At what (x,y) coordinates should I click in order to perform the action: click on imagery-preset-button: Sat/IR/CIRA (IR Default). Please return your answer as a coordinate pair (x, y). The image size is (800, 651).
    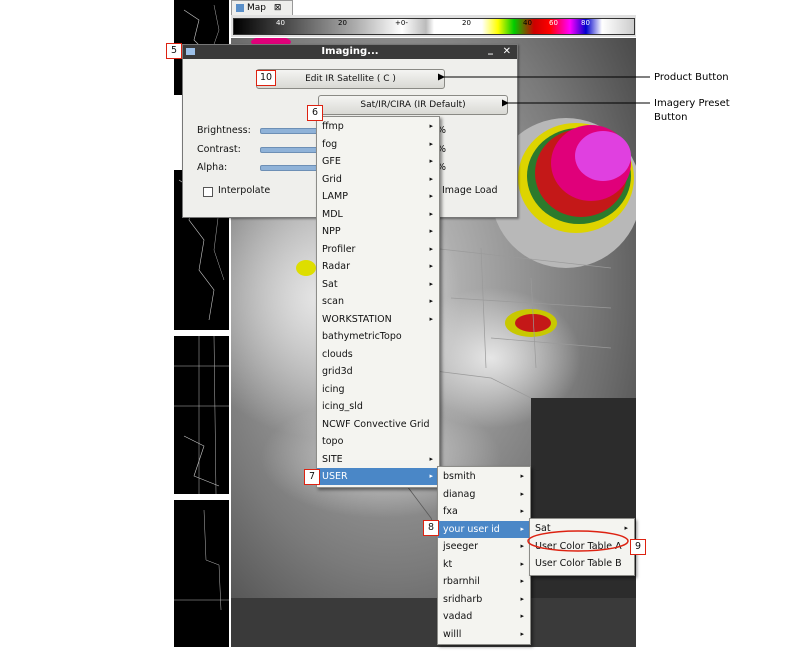
    Looking at the image, I should click on (413, 105).